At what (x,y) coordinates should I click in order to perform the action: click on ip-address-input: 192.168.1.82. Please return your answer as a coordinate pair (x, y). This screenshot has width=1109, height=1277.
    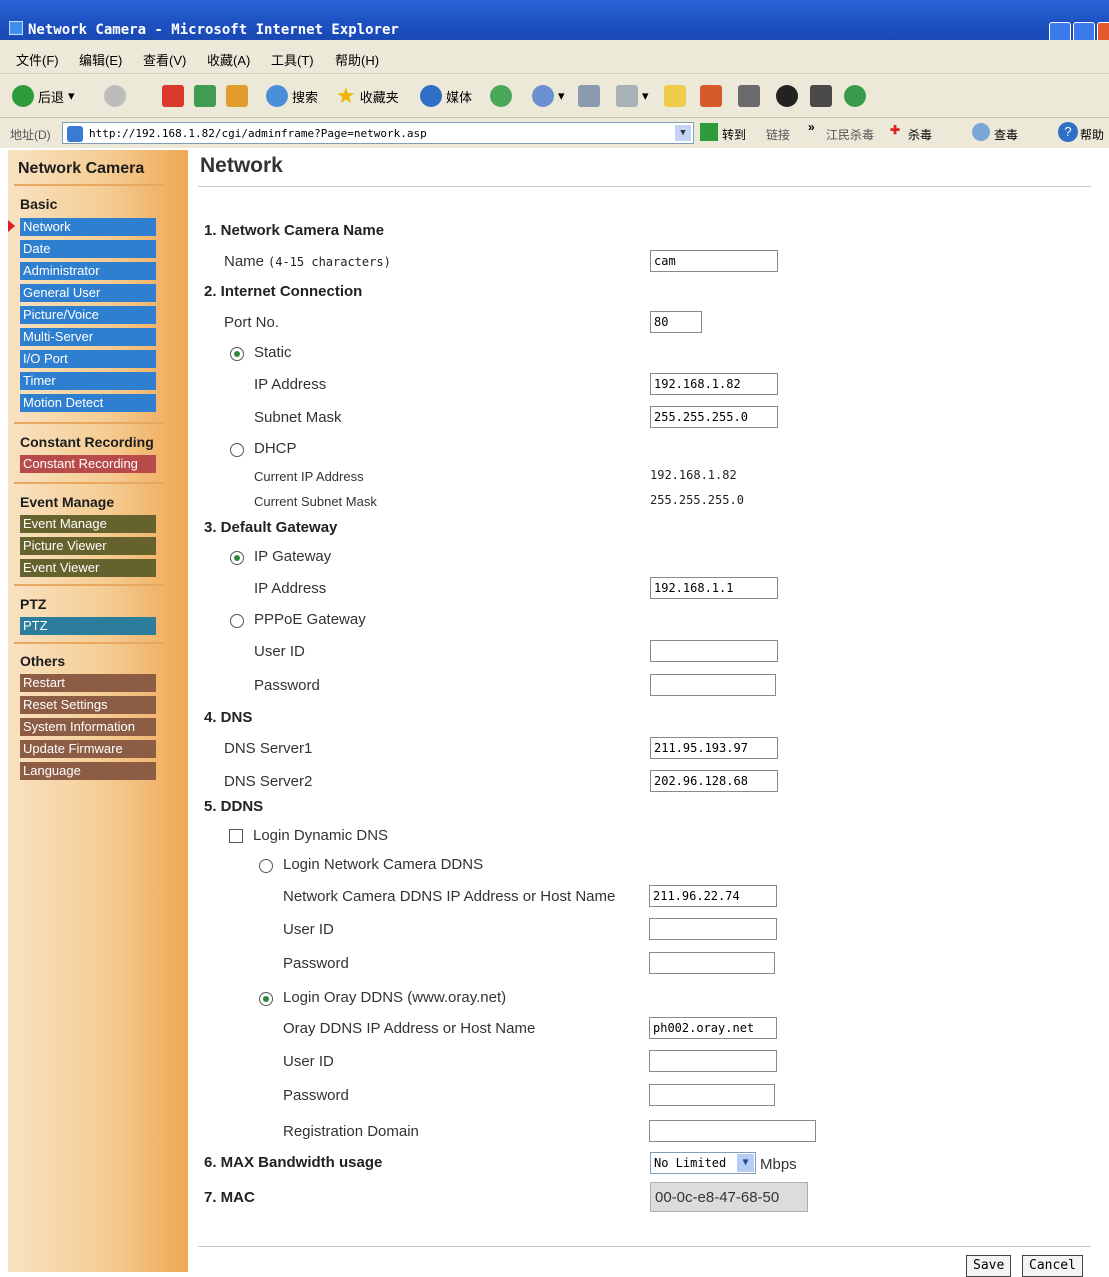
    Looking at the image, I should click on (714, 384).